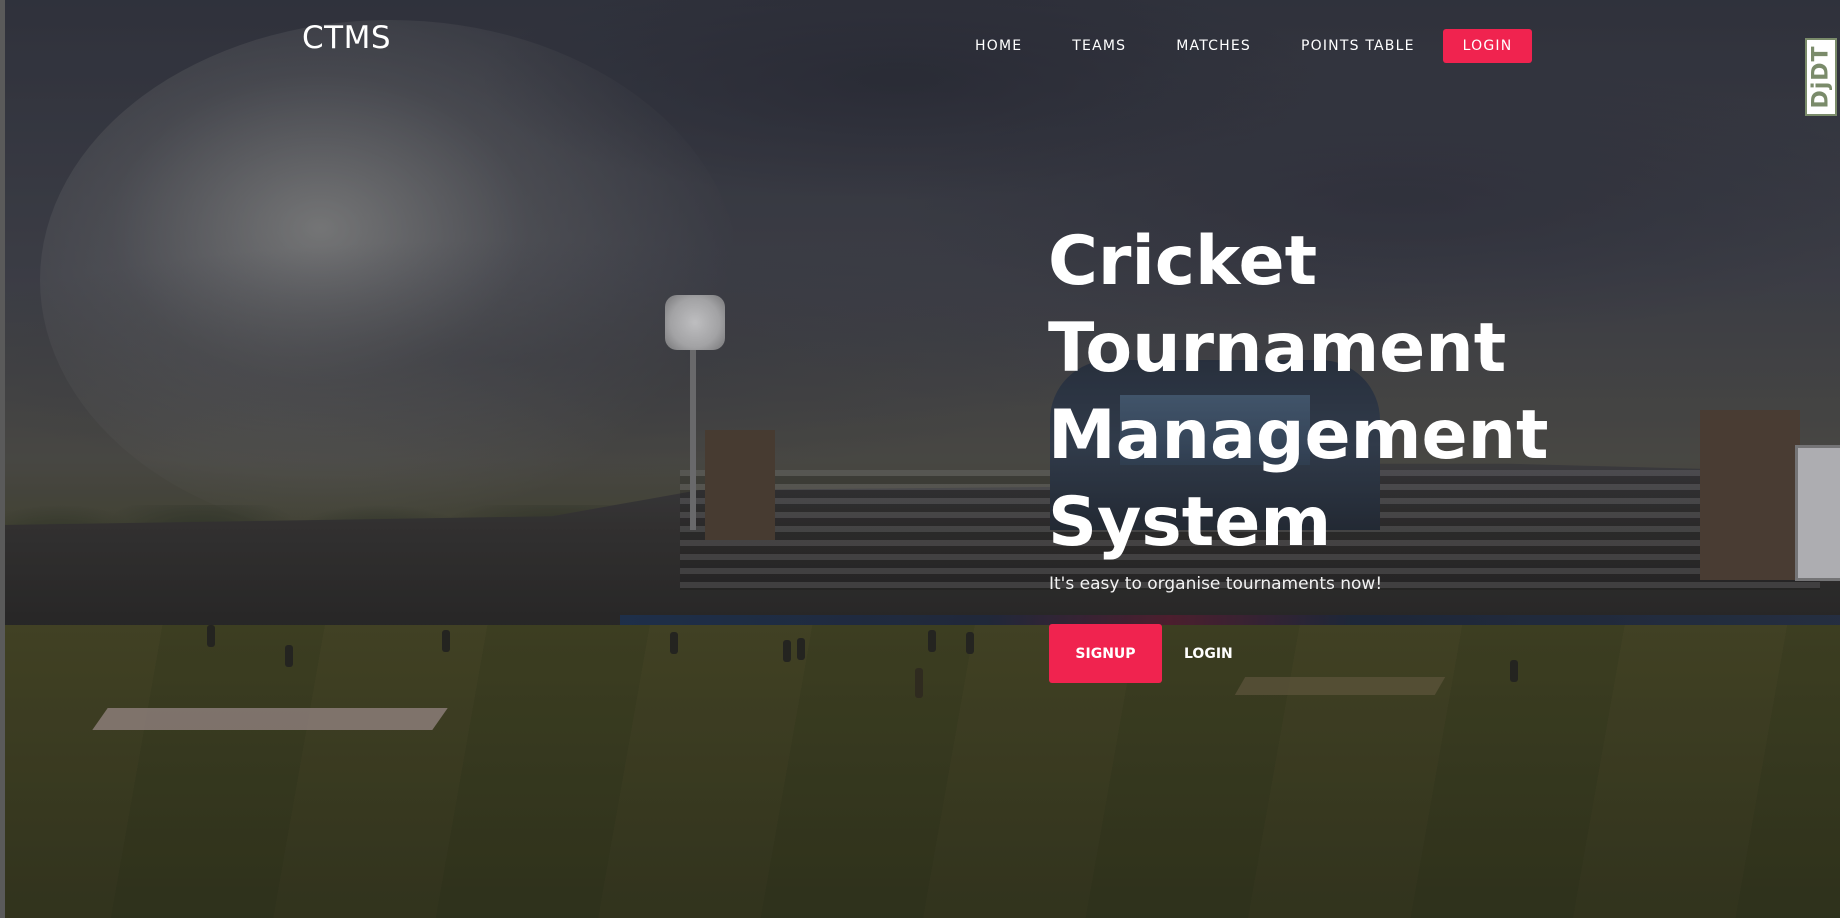  What do you see at coordinates (2, 459) in the screenshot?
I see `window-left-edge` at bounding box center [2, 459].